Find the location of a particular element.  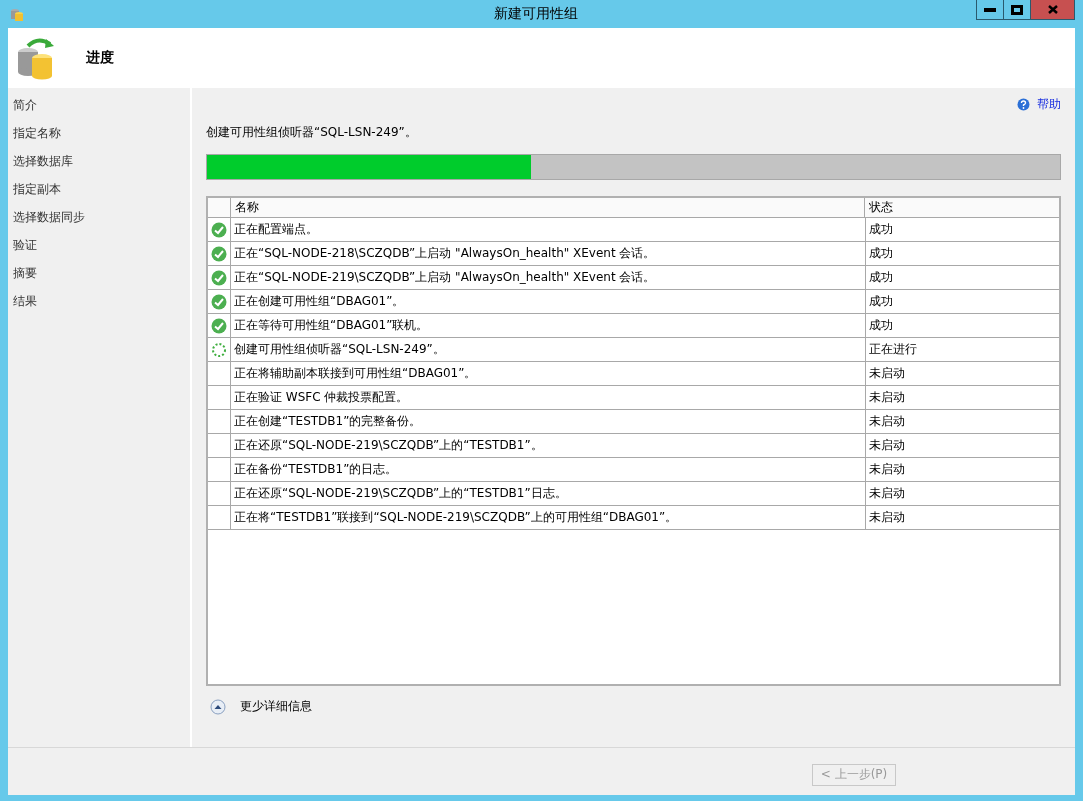

sidebar-item: 指定副本 is located at coordinates (99, 194).